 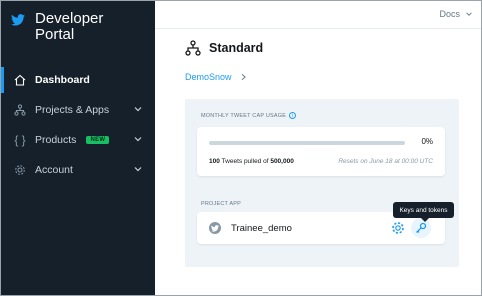 What do you see at coordinates (208, 77) in the screenshot?
I see `breadcrumb-link: DemoSnow` at bounding box center [208, 77].